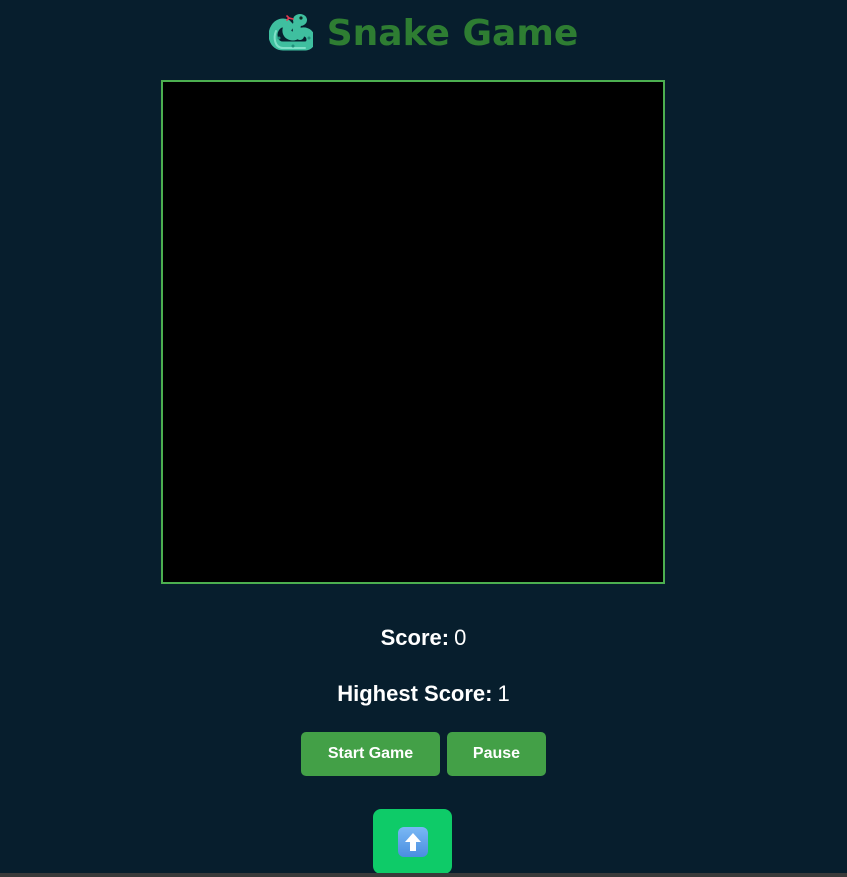  I want to click on page-title: Snake Game, so click(452, 33).